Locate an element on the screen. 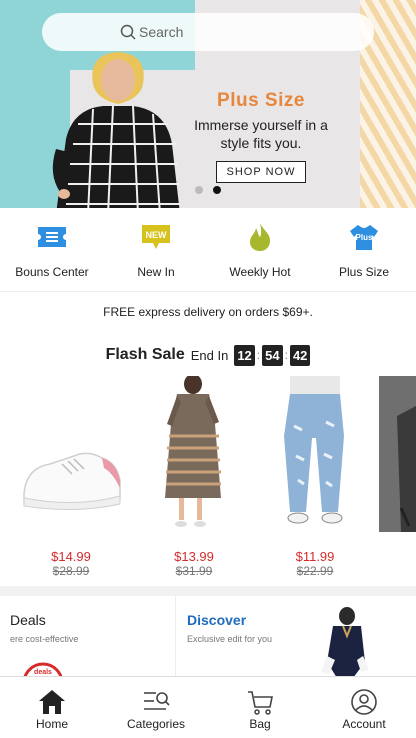 This screenshot has height=738, width=416. deals-subtitle: ere cost-effective is located at coordinates (44, 639).